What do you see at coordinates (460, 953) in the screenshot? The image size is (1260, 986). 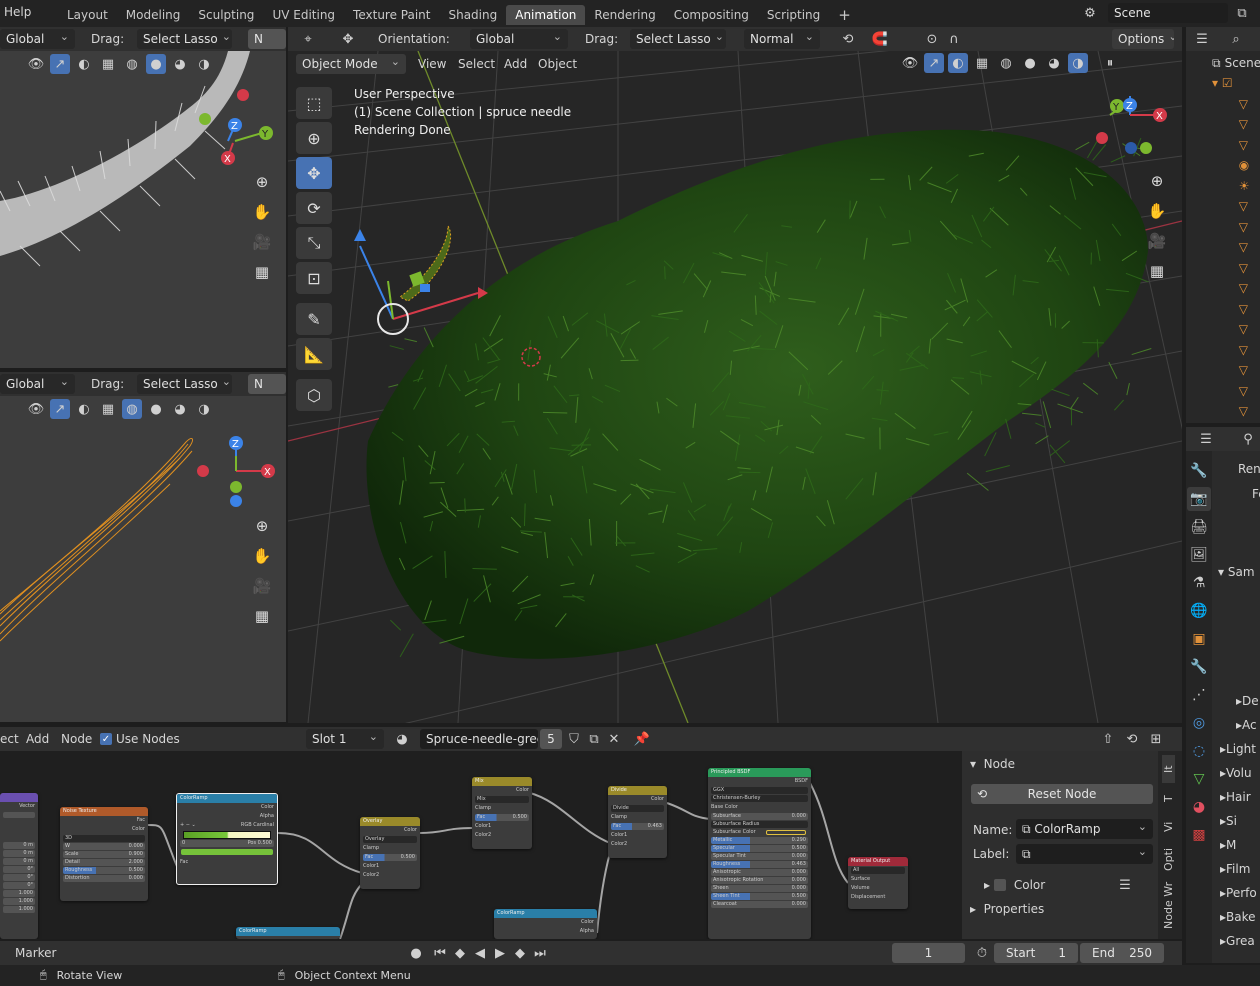 I see `prev-keyframe-icon: ◆` at bounding box center [460, 953].